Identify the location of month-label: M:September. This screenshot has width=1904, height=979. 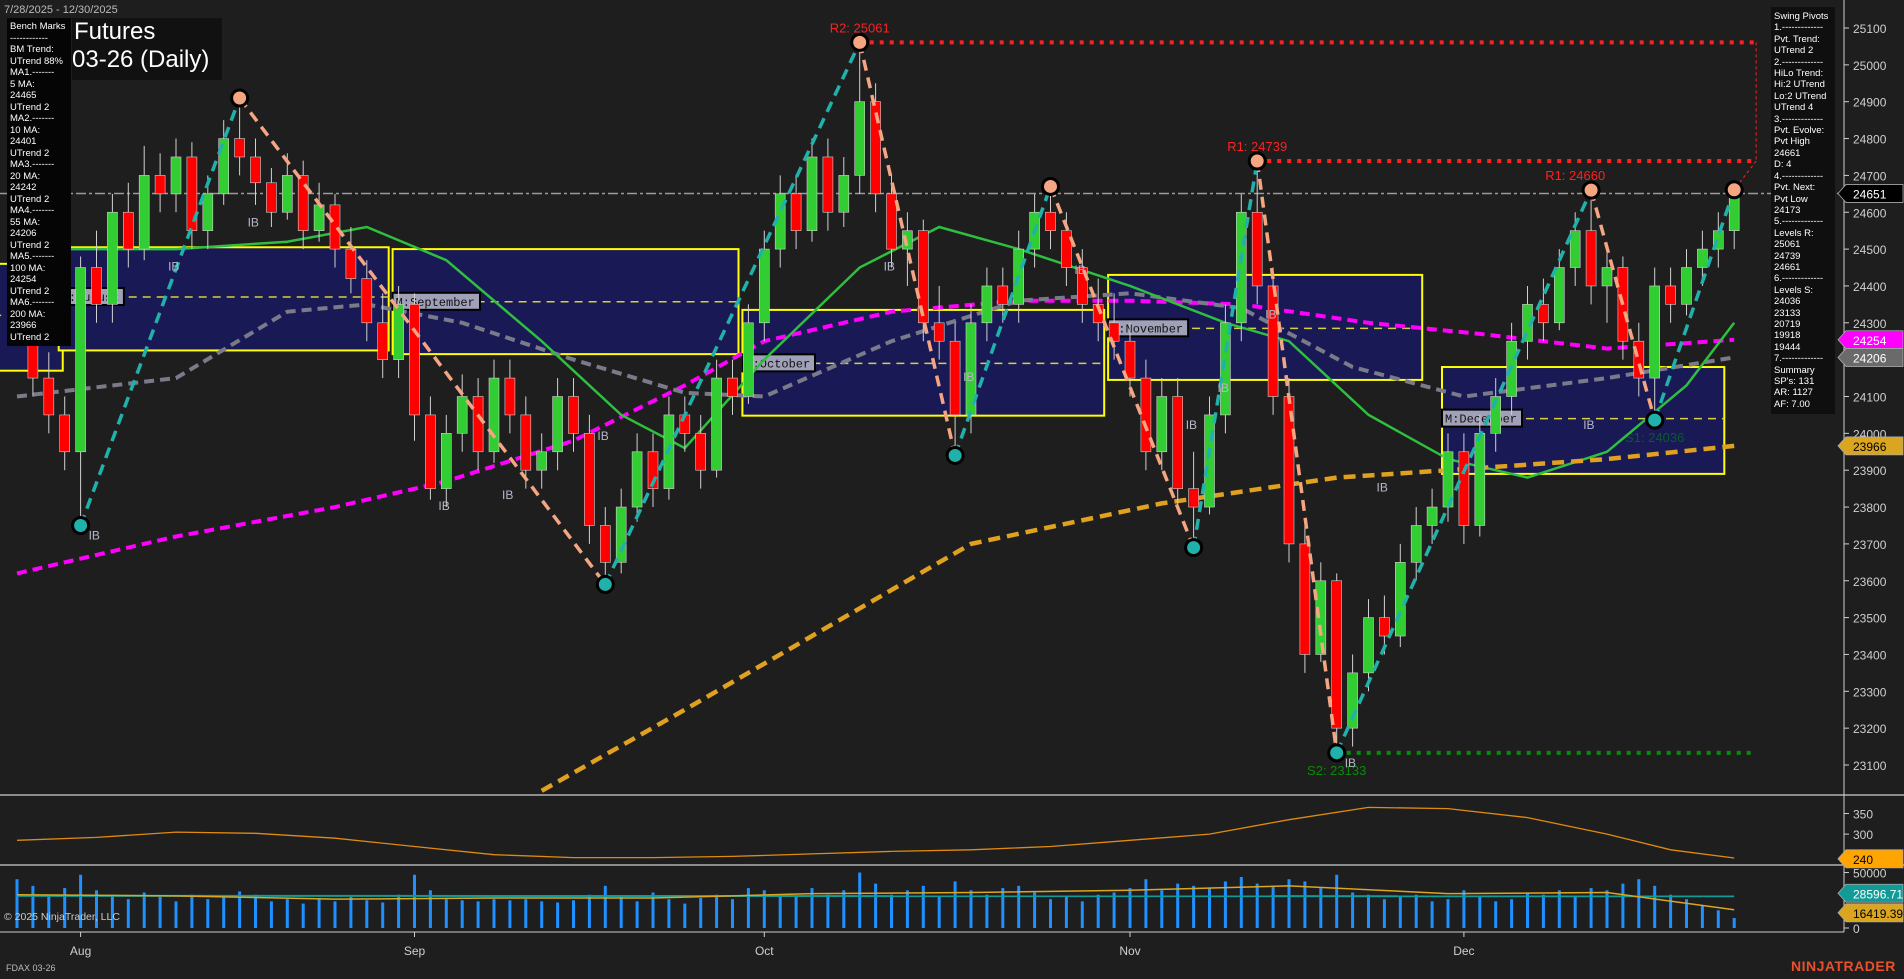
(435, 303).